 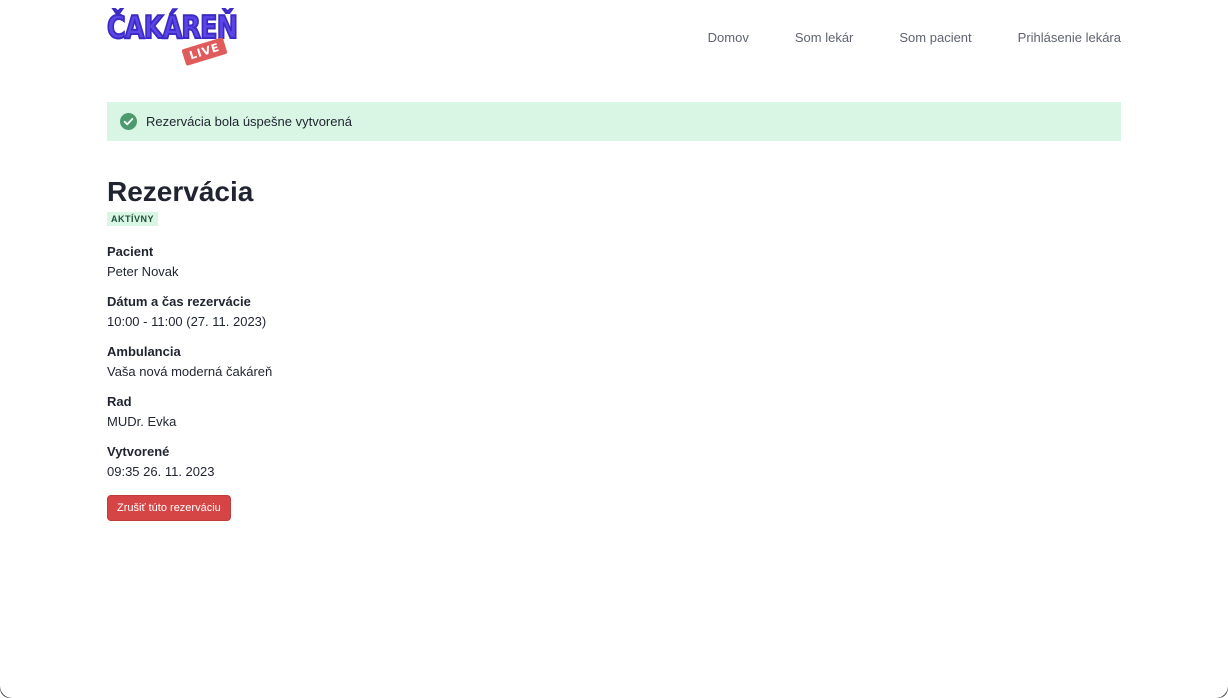 What do you see at coordinates (189, 362) in the screenshot?
I see `field-ambulancia: Ambulancia Vaša nová moderná čakáreň` at bounding box center [189, 362].